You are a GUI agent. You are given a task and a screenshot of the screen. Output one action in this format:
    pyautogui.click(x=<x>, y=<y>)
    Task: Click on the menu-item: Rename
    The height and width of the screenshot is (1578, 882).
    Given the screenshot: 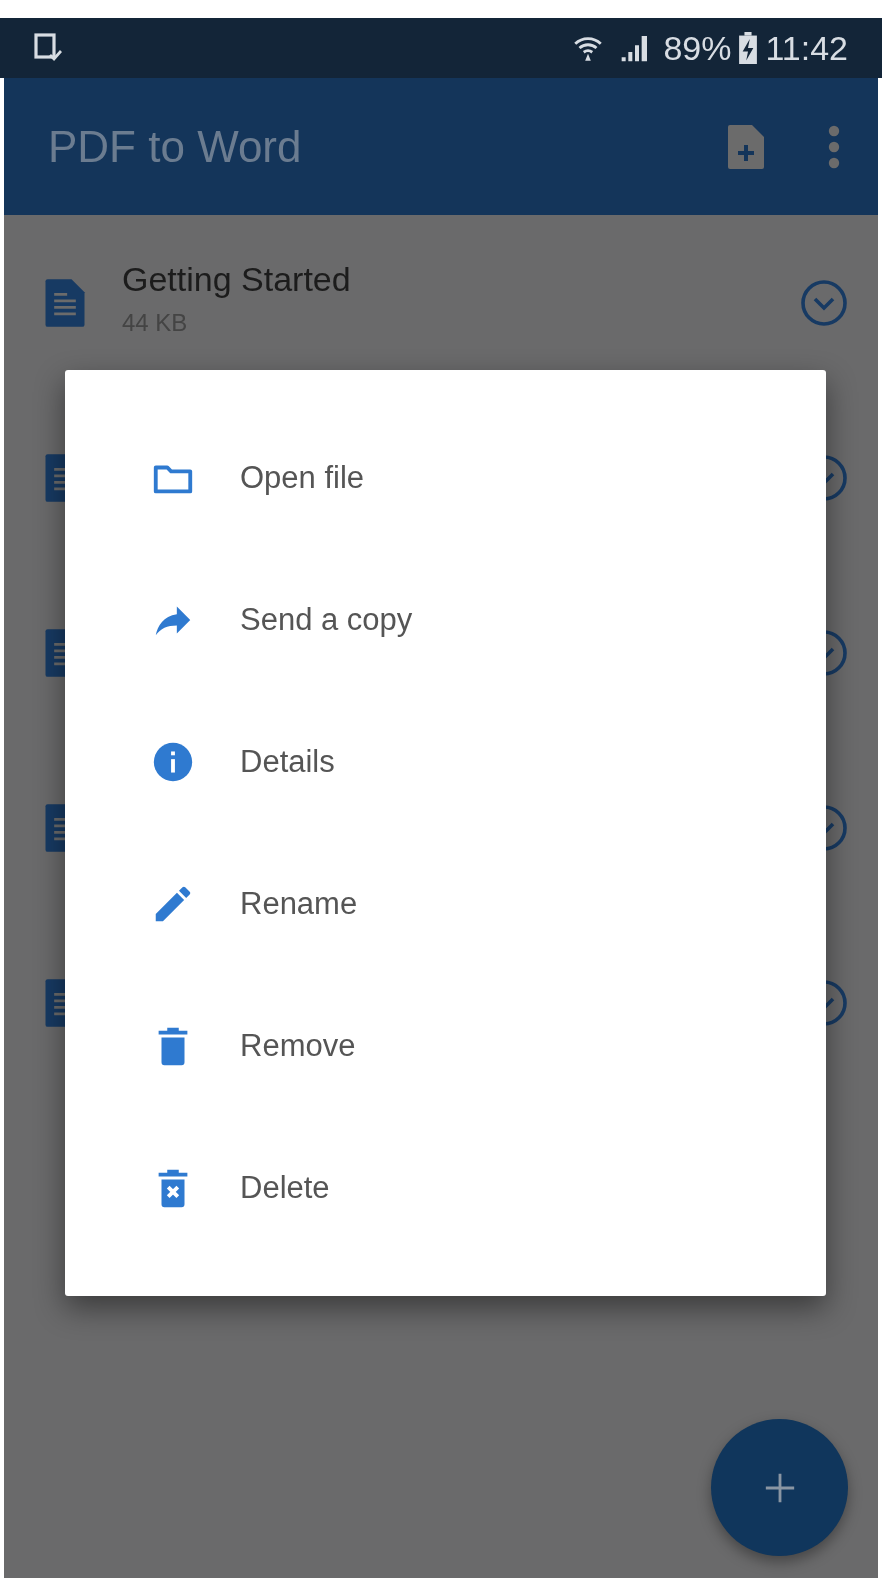 What is the action you would take?
    pyautogui.click(x=299, y=904)
    